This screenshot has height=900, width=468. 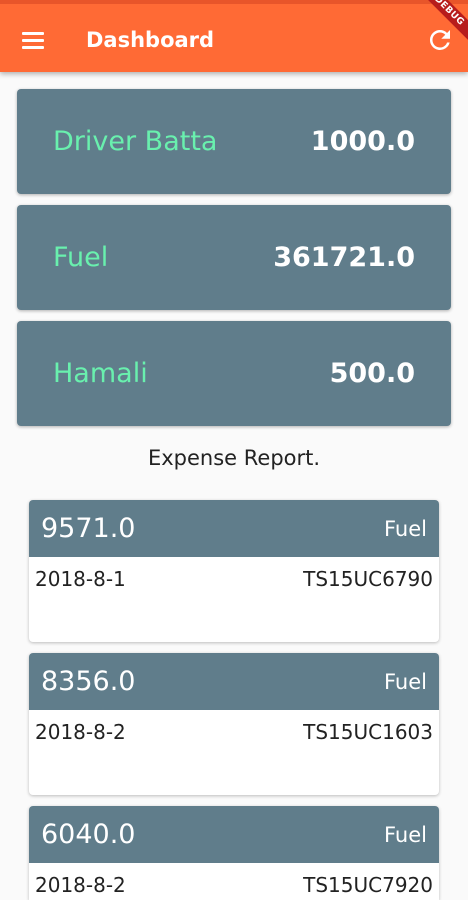 What do you see at coordinates (234, 528) in the screenshot?
I see `expense-card-header: 9571.0 Fuel` at bounding box center [234, 528].